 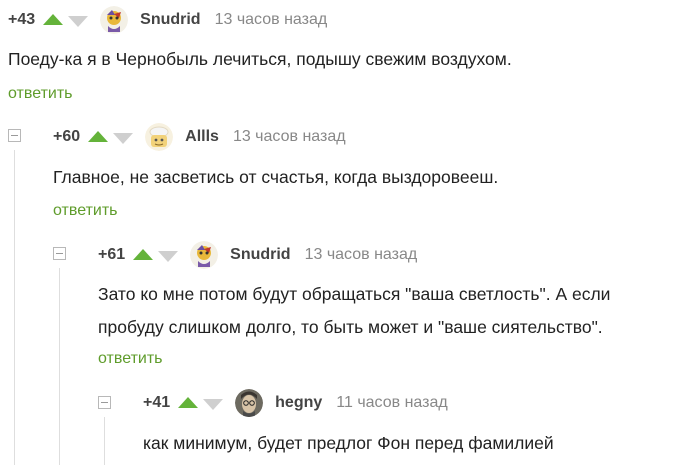 I want to click on comment-1-header: +43 Snudrid 13 часов назад, so click(x=167, y=20).